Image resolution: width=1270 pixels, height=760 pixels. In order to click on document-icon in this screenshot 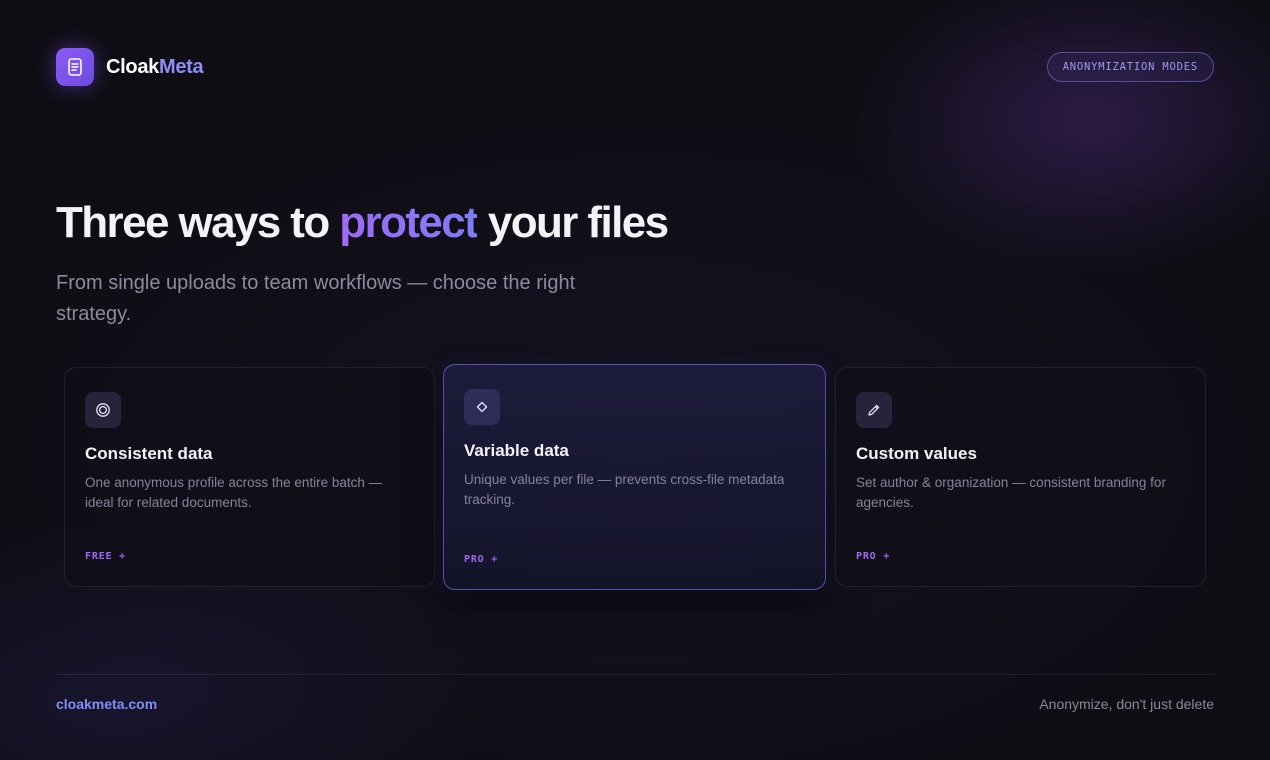, I will do `click(75, 67)`.